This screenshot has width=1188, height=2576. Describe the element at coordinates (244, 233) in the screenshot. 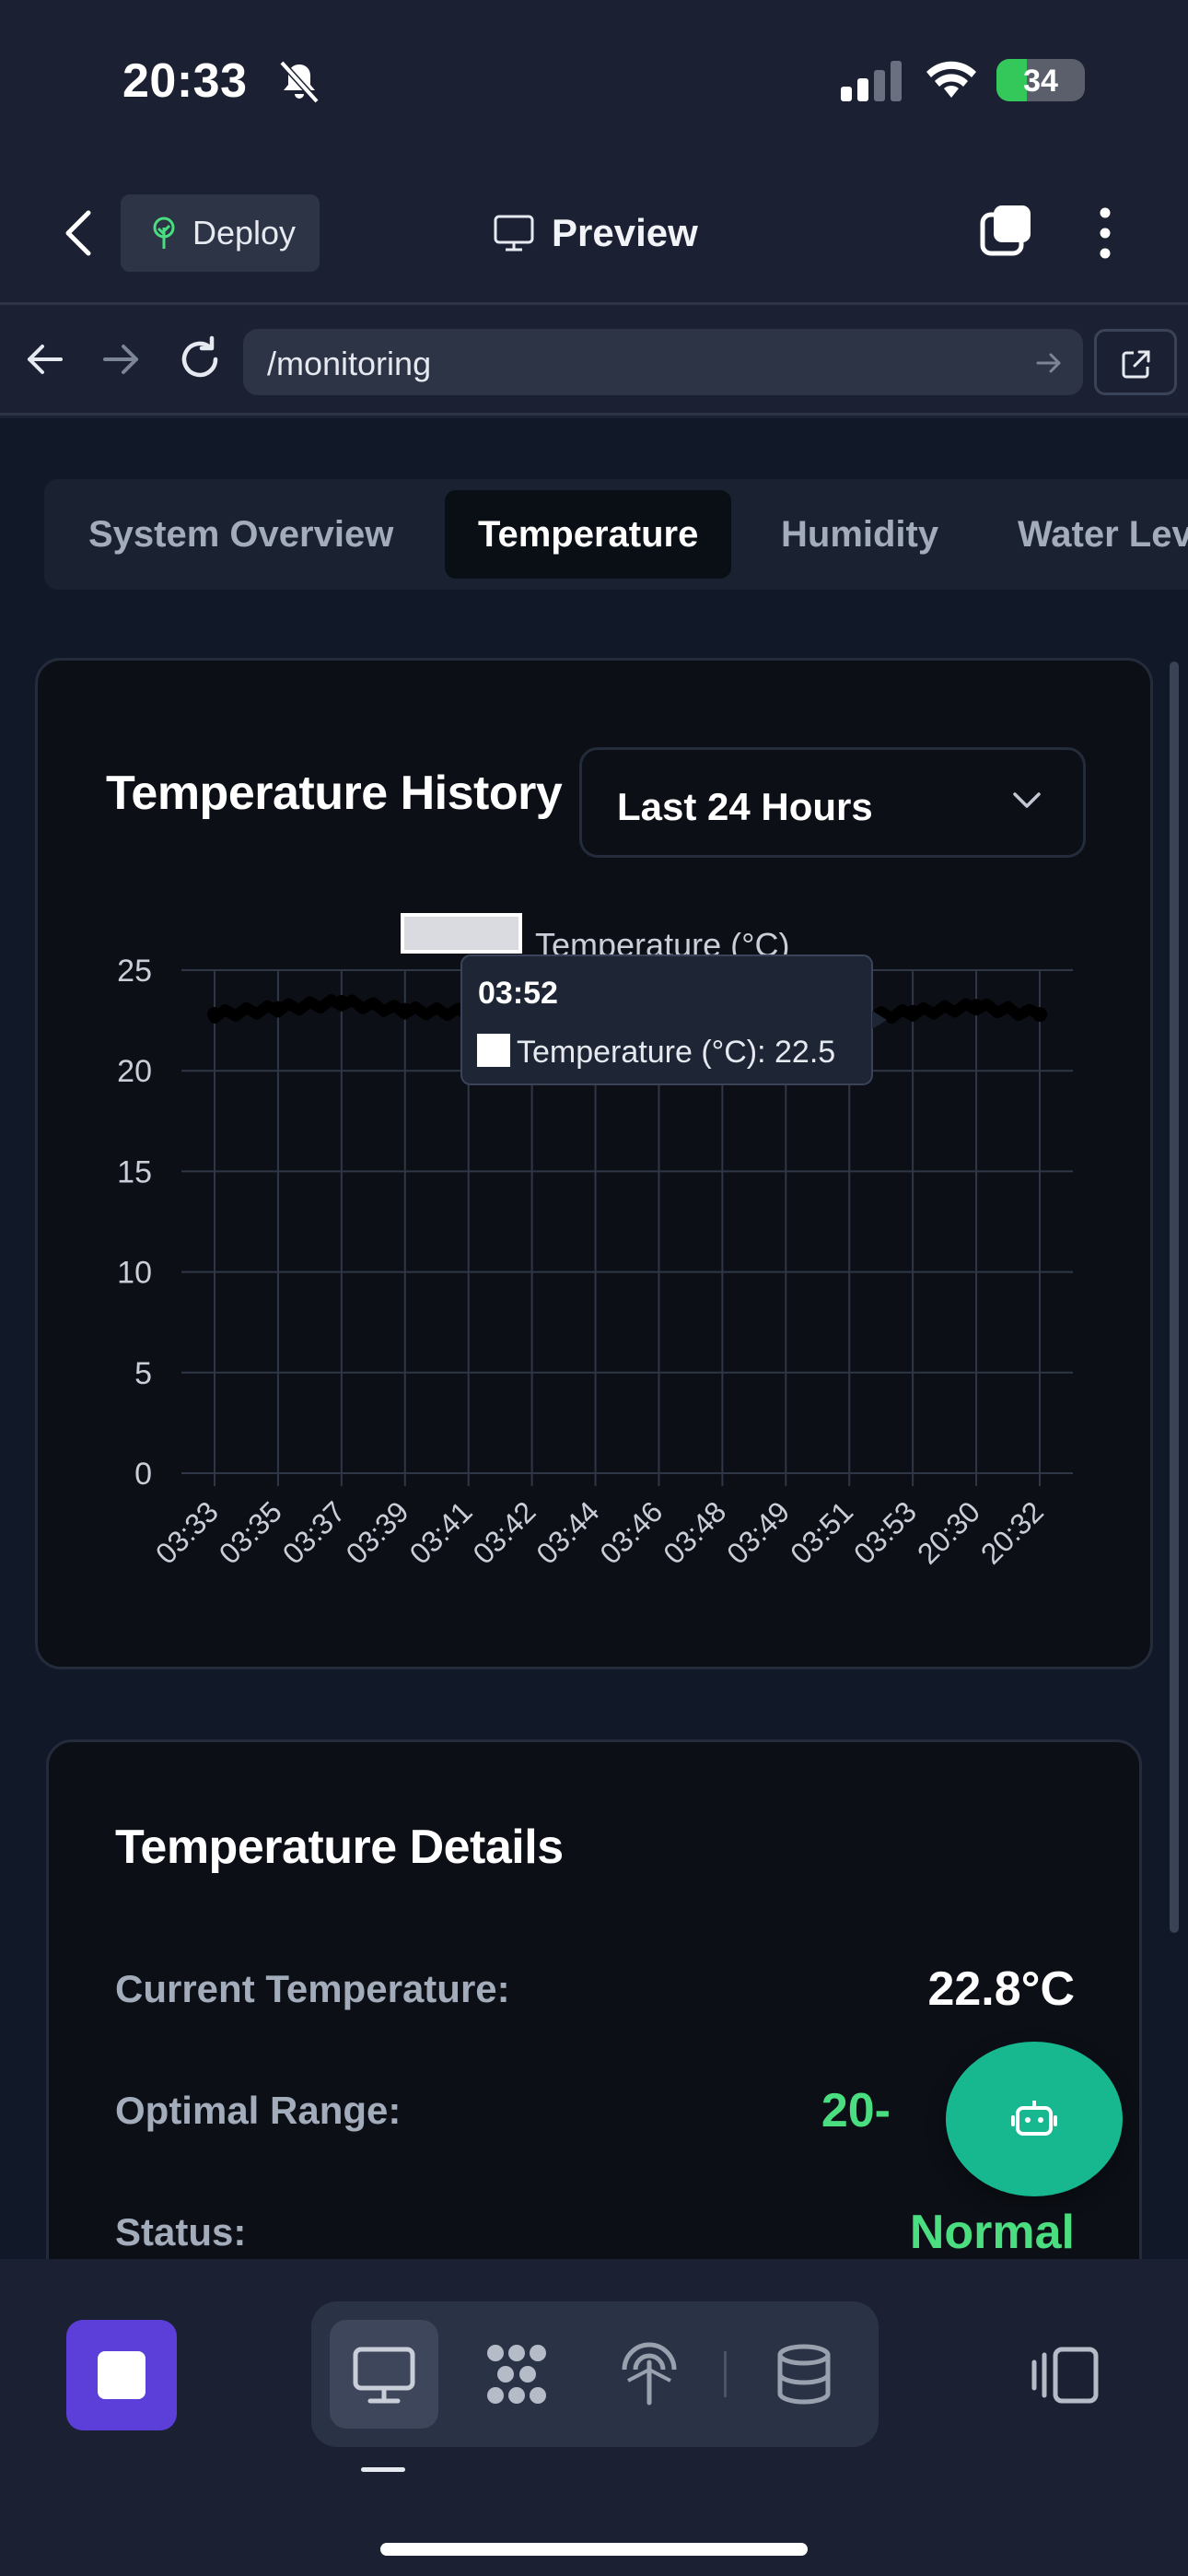

I see `deploy-label: Deploy` at that location.